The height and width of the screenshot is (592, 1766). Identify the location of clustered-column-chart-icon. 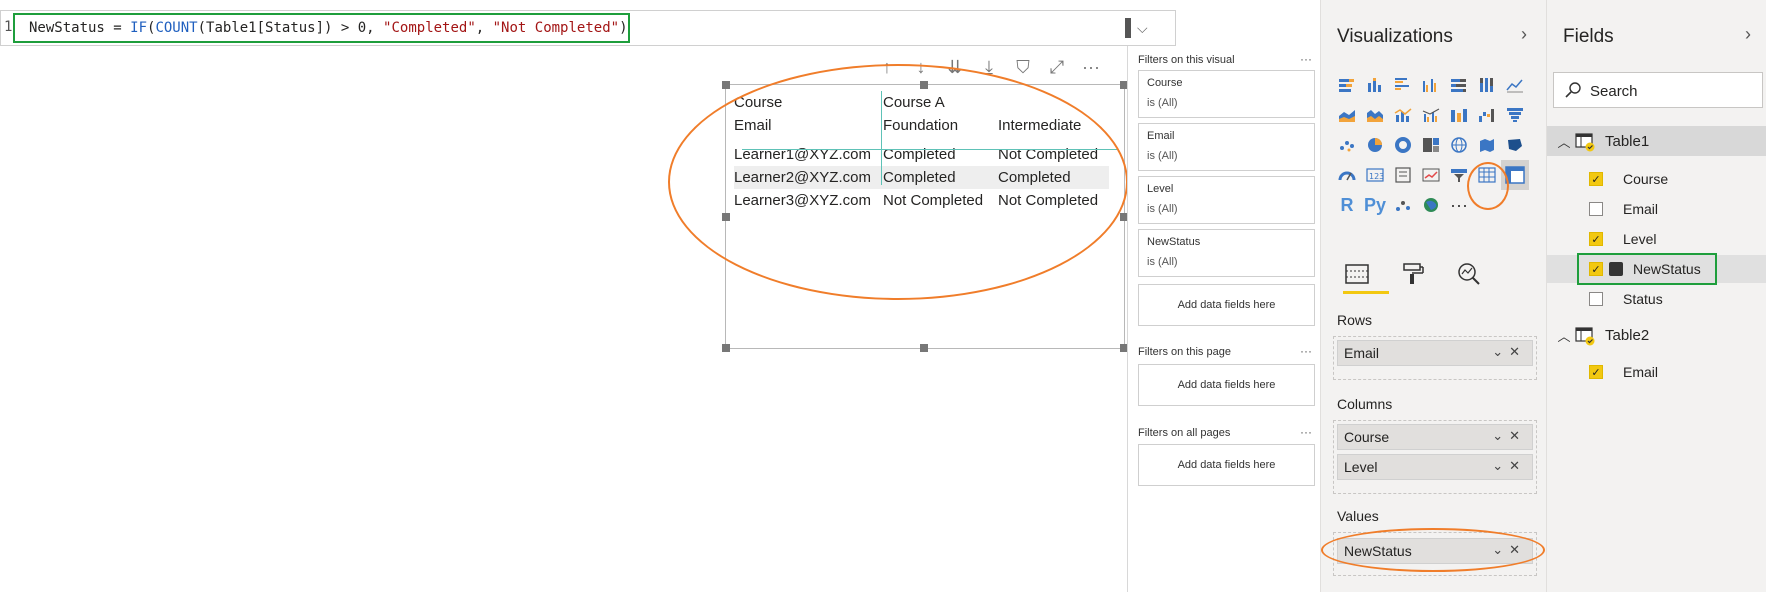
(1431, 85).